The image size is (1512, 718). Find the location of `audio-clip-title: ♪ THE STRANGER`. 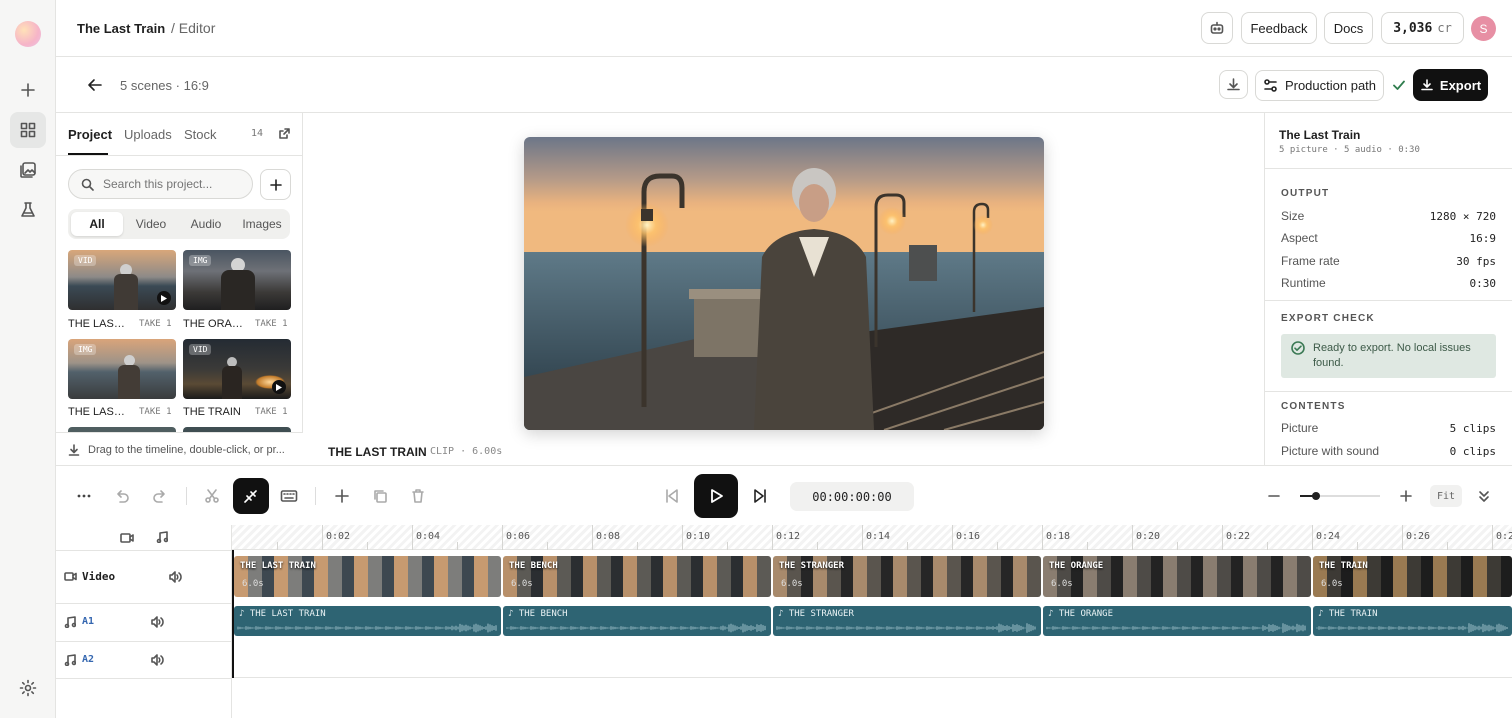

audio-clip-title: ♪ THE STRANGER is located at coordinates (816, 614).